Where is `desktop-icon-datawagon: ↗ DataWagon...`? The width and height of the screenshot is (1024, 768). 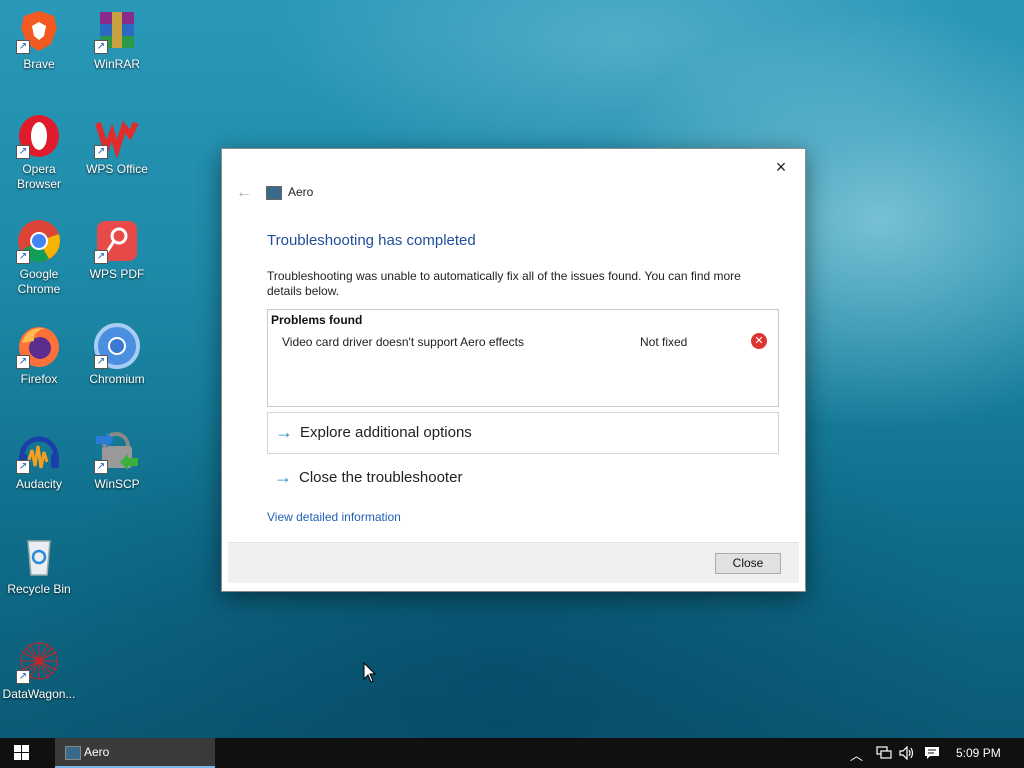
desktop-icon-datawagon: ↗ DataWagon... is located at coordinates (39, 670).